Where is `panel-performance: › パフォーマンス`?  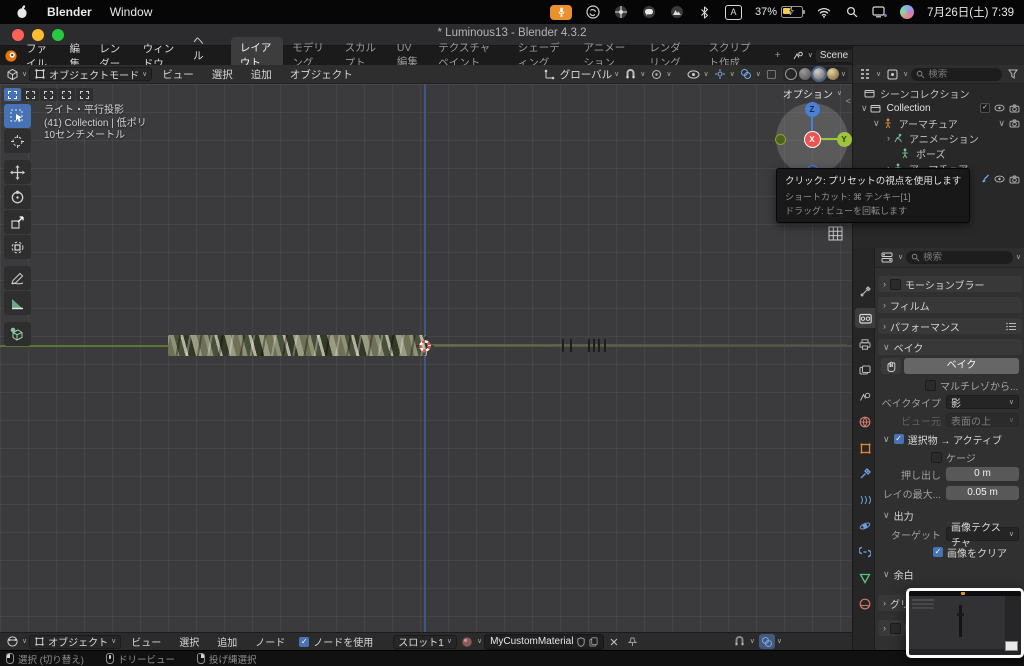
panel-performance: › パフォーマンス is located at coordinates (950, 326).